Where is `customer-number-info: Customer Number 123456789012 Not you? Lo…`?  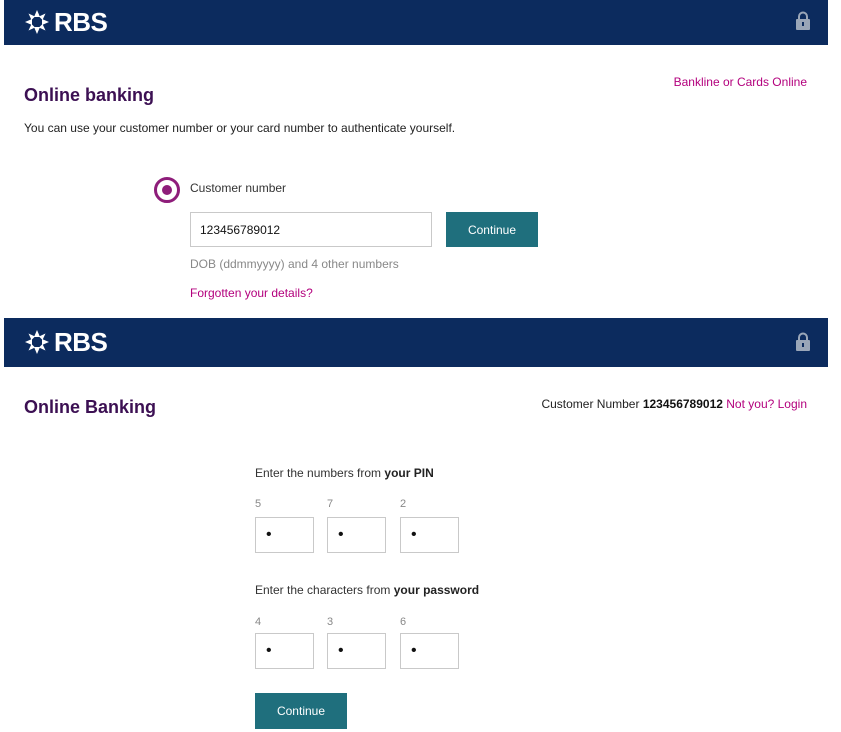 customer-number-info: Customer Number 123456789012 Not you? Lo… is located at coordinates (674, 404).